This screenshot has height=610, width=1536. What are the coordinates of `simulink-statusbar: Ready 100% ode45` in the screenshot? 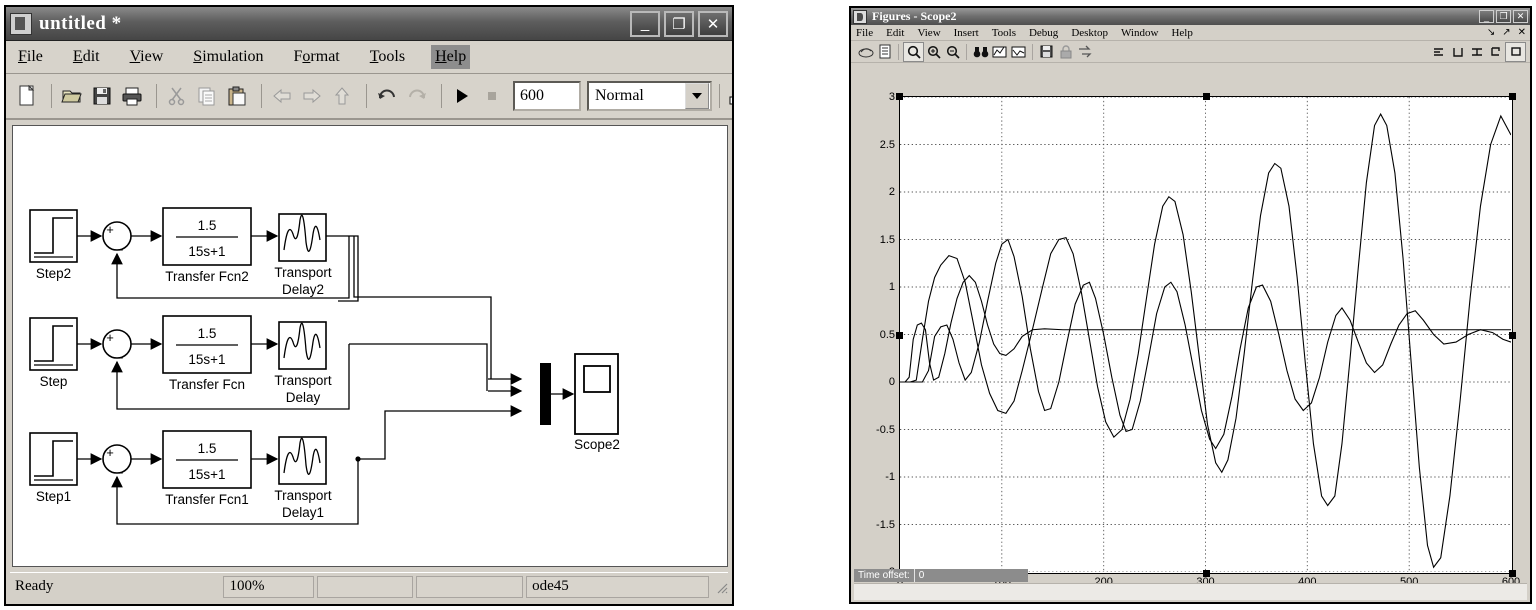 It's located at (369, 586).